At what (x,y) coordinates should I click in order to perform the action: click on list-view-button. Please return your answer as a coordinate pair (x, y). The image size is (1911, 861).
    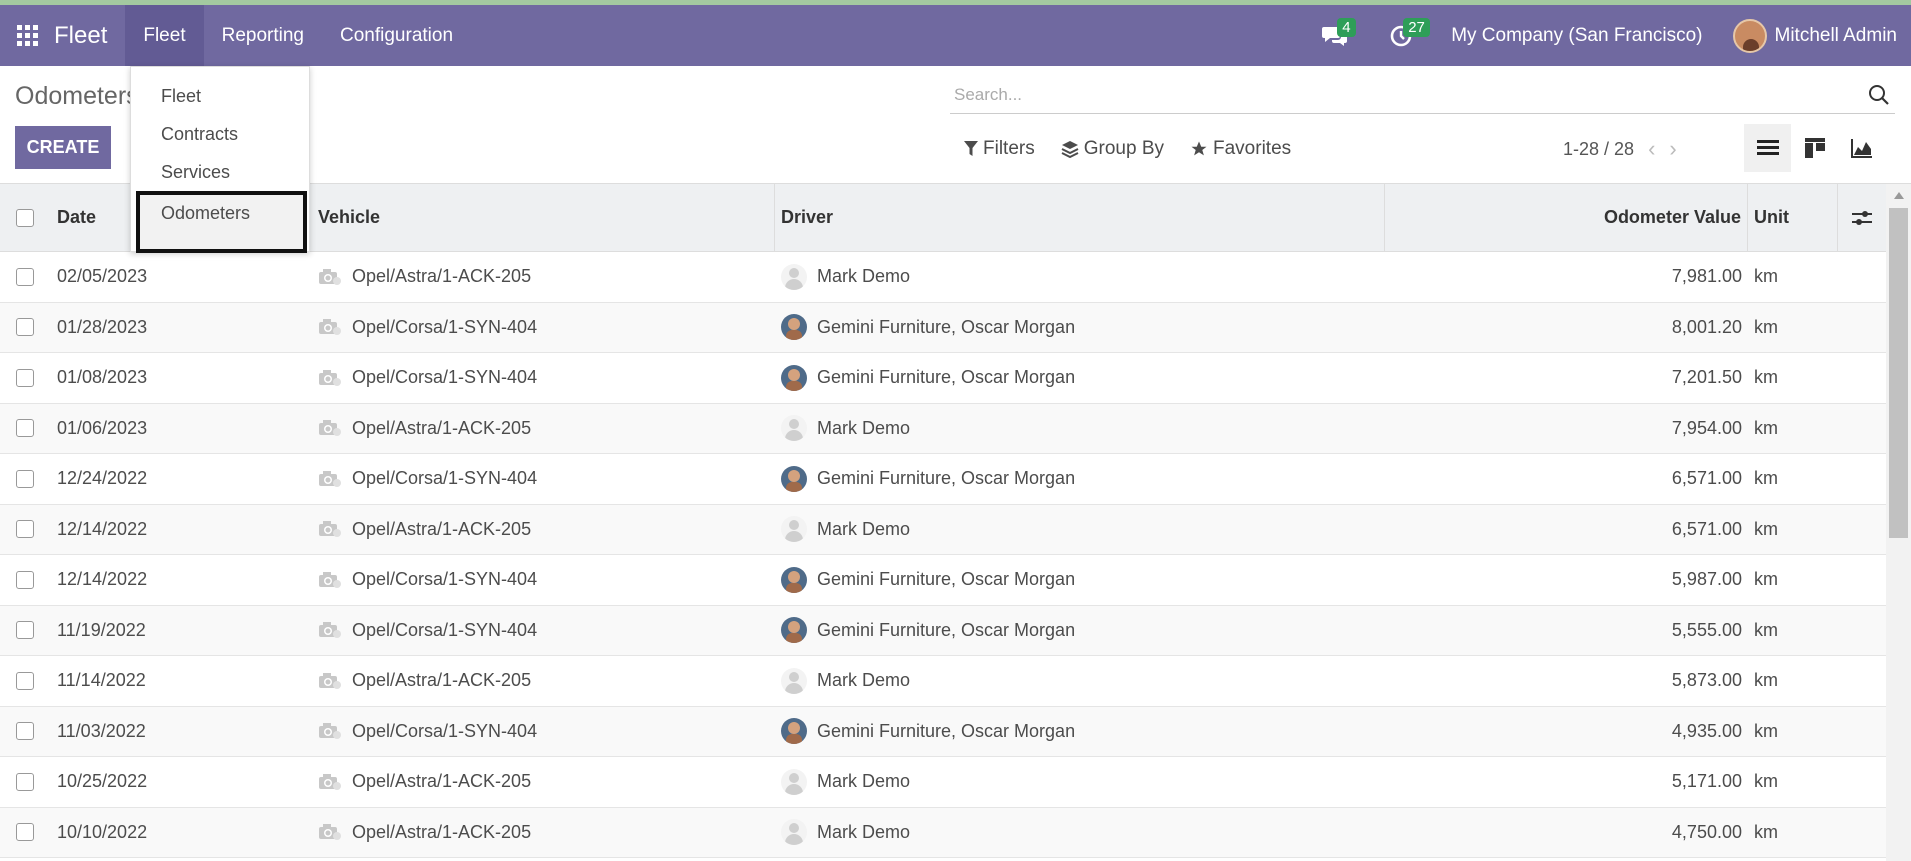
    Looking at the image, I should click on (1767, 148).